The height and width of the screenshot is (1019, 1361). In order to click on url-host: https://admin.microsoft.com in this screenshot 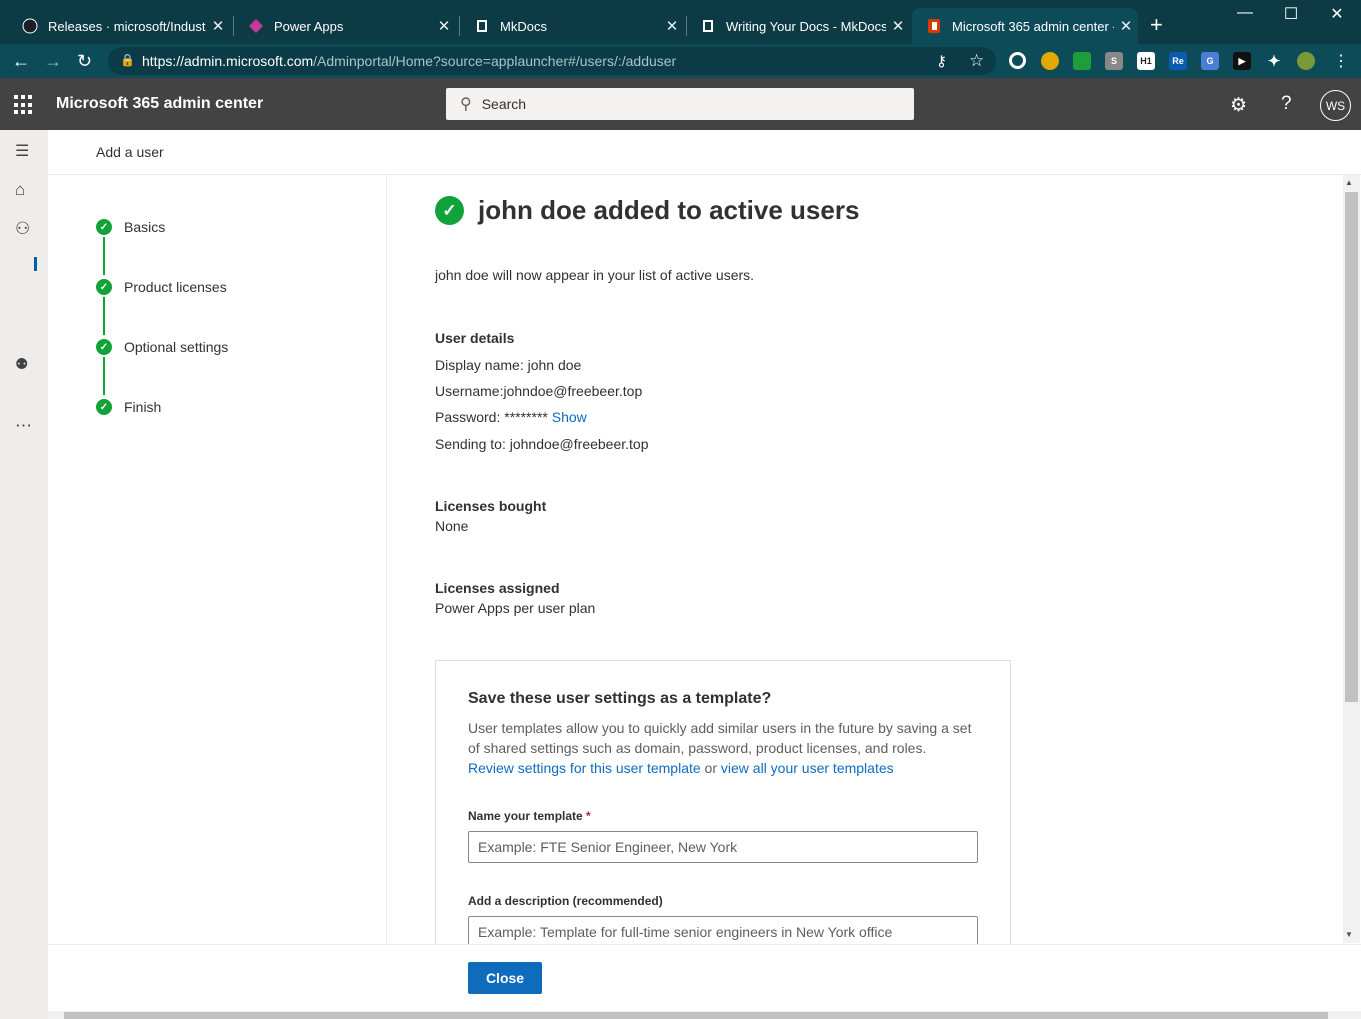, I will do `click(228, 61)`.